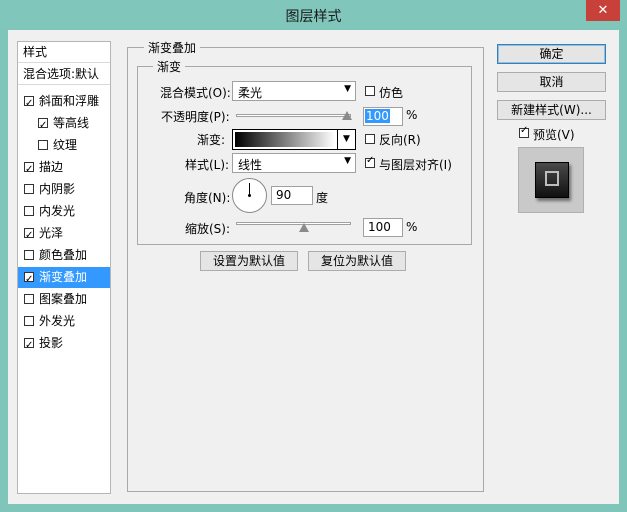 This screenshot has height=512, width=627. What do you see at coordinates (415, 165) in the screenshot?
I see `align-with-layer-label: 与图层对齐(I)` at bounding box center [415, 165].